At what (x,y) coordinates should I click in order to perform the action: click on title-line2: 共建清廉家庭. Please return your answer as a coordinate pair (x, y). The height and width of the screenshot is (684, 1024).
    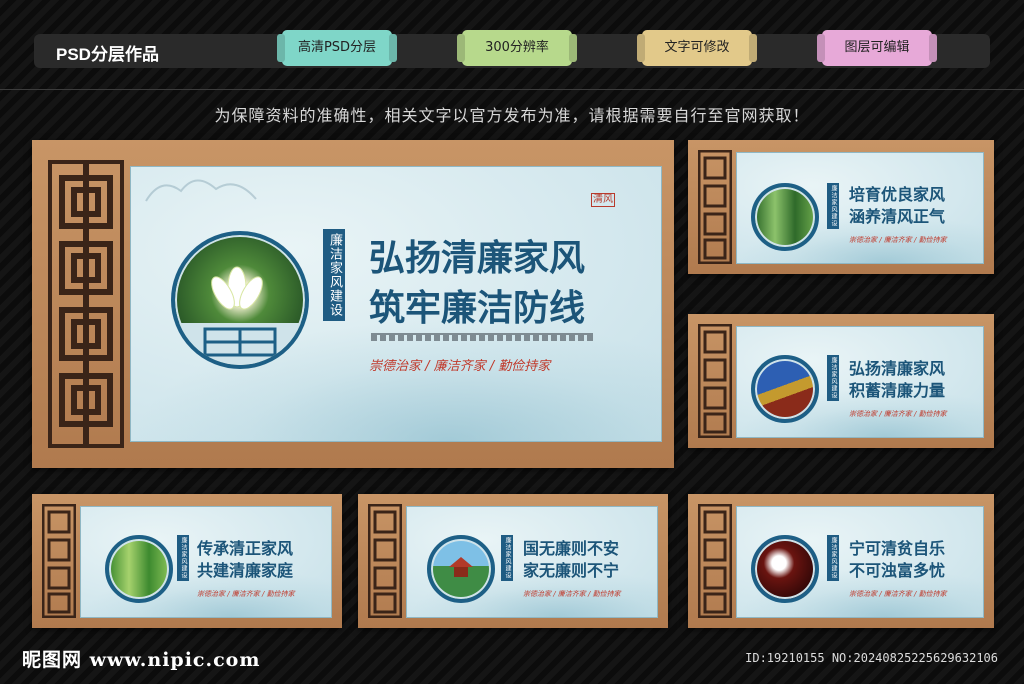
    Looking at the image, I should click on (245, 570).